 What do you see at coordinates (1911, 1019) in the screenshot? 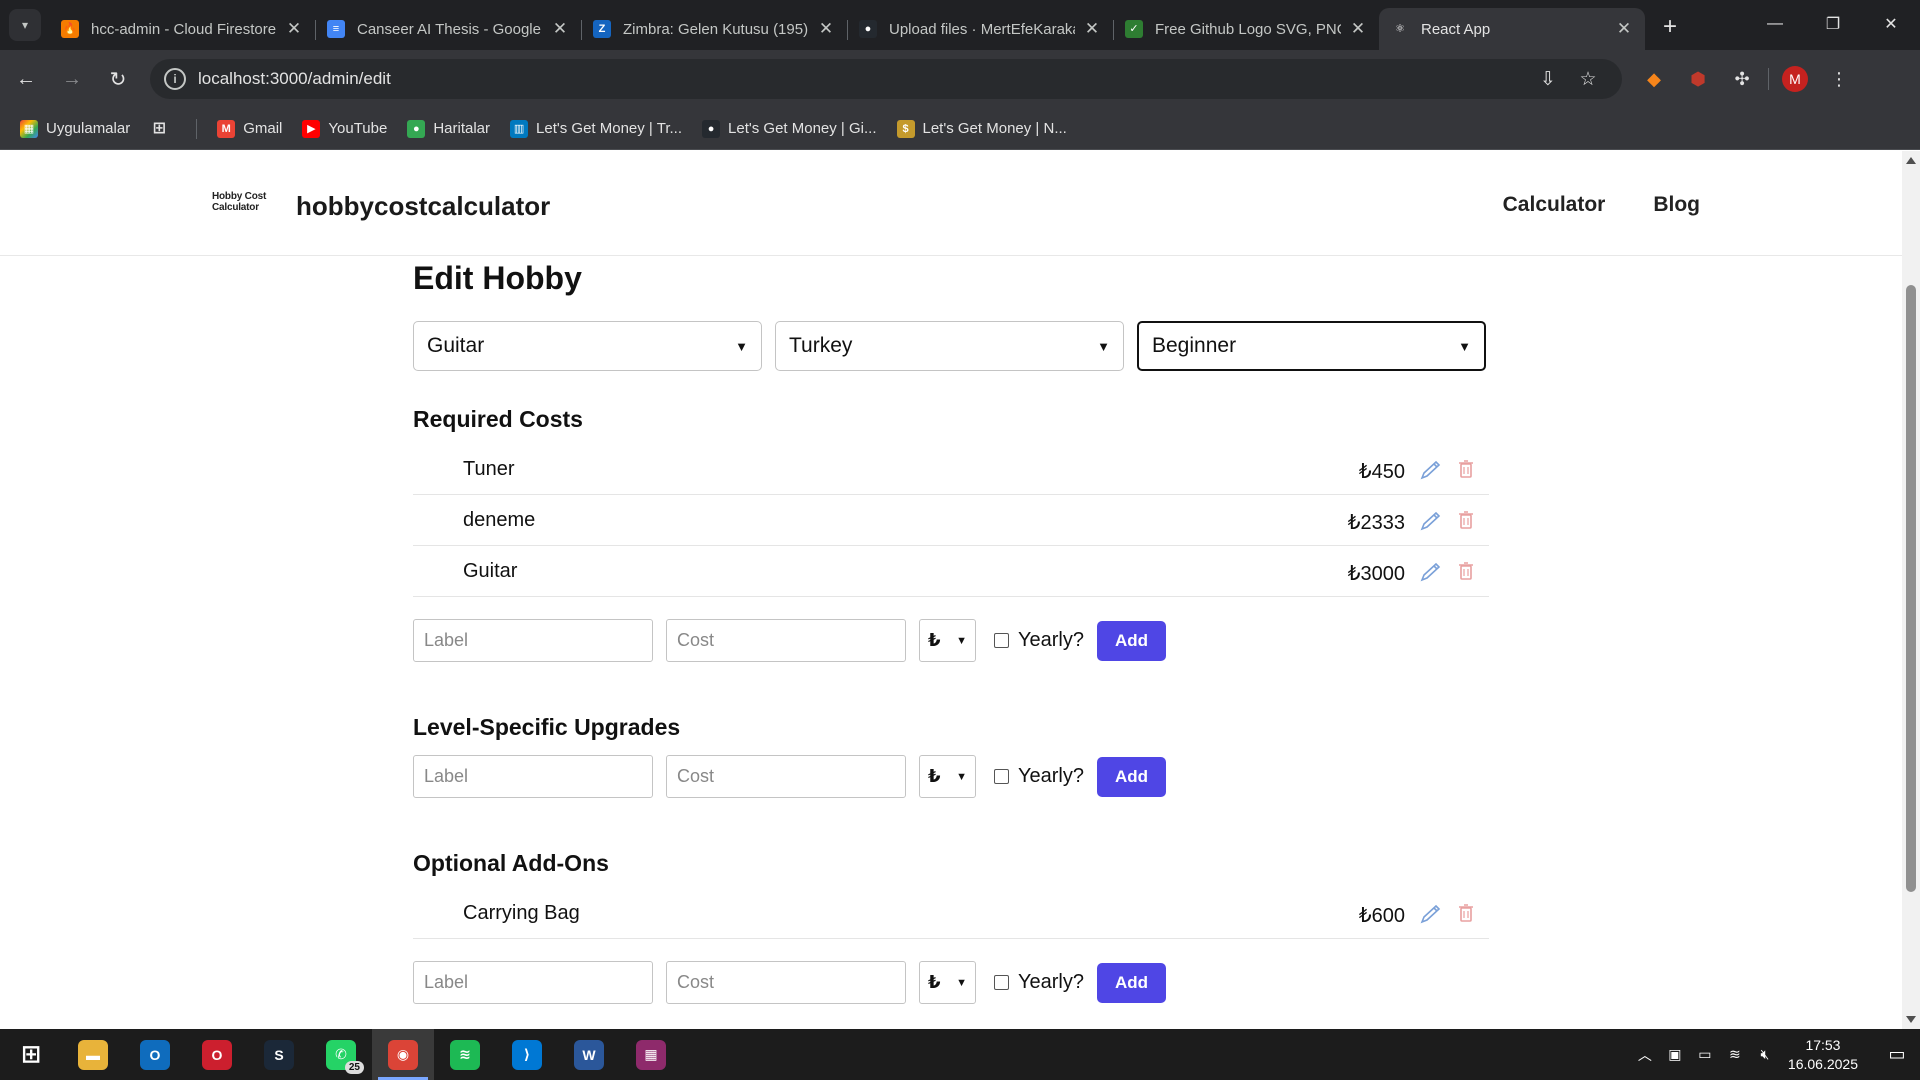
I see `scroll-down-arrow-icon` at bounding box center [1911, 1019].